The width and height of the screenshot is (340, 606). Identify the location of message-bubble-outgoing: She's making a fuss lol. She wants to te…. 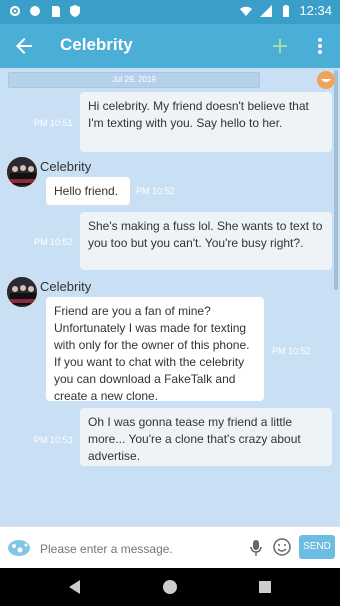
(206, 241).